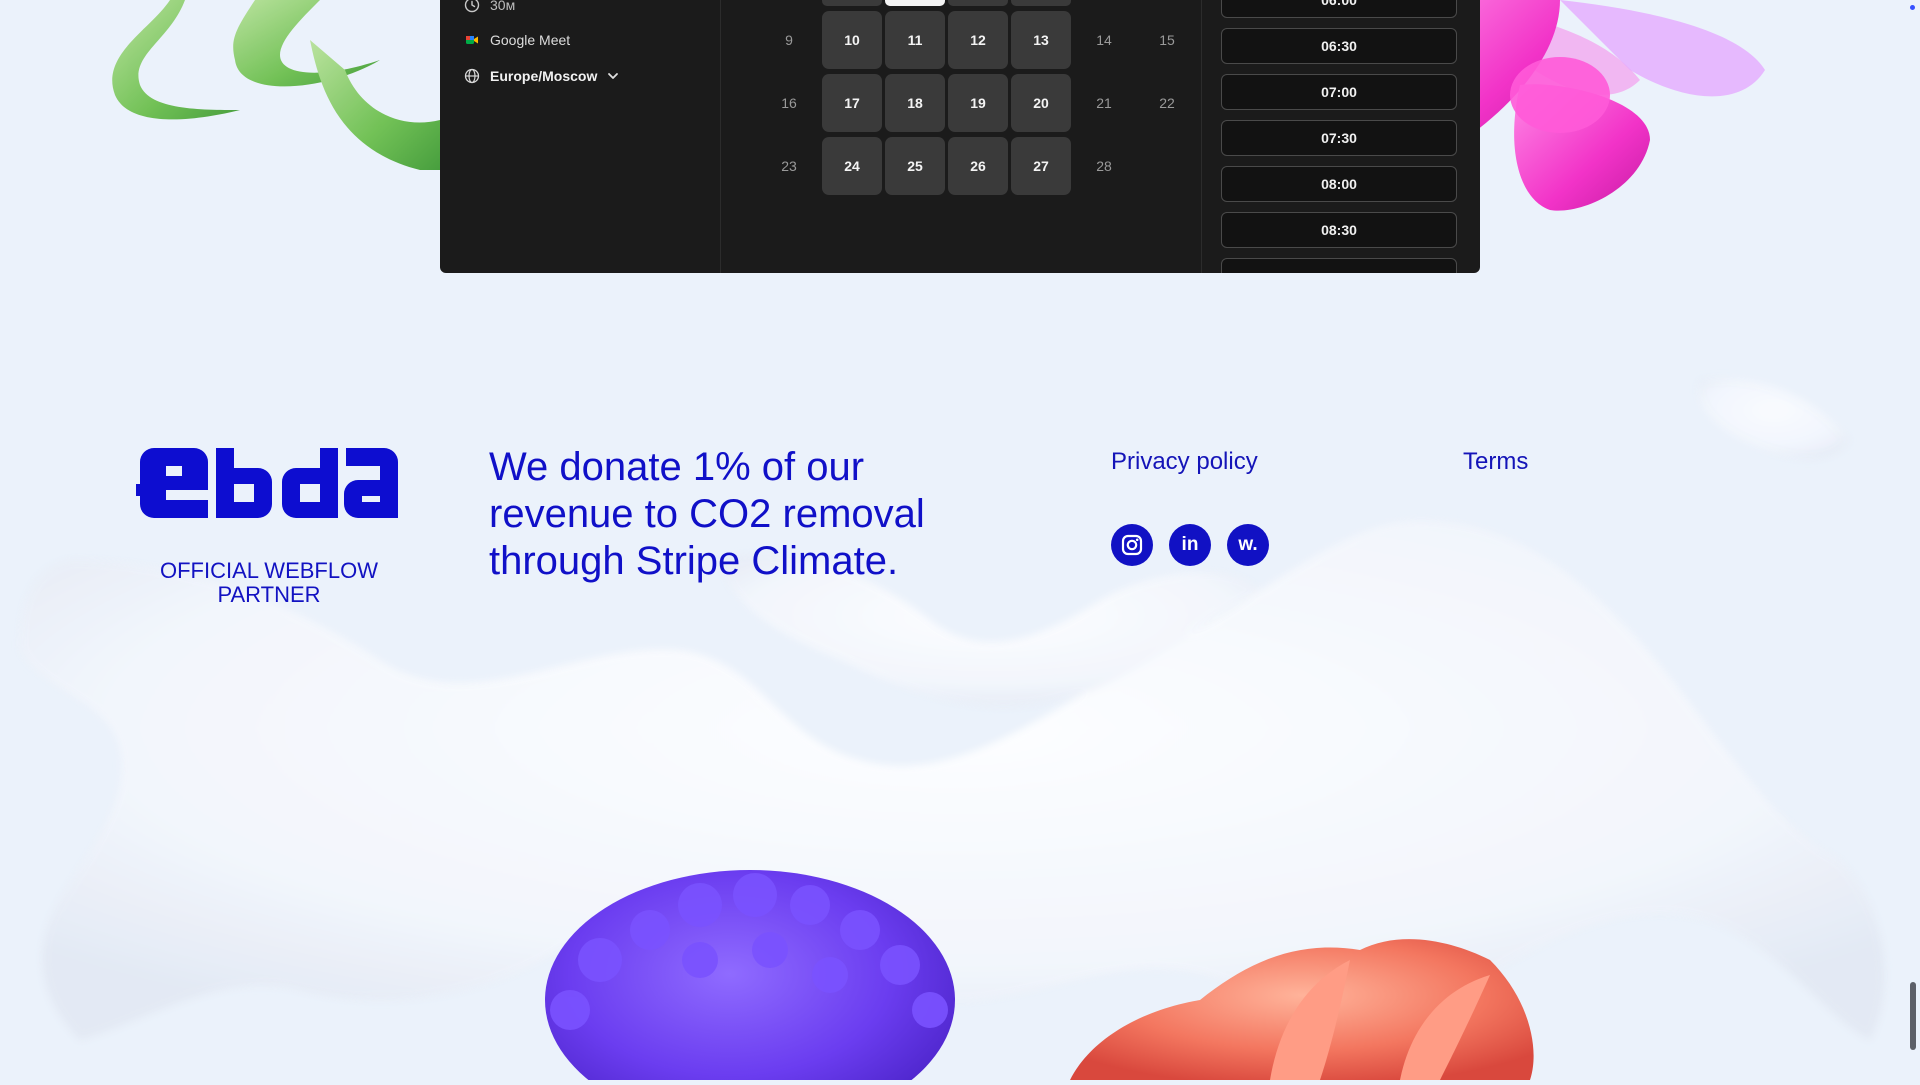 Image resolution: width=1920 pixels, height=1085 pixels. I want to click on time-slot-button: 06:00, so click(1339, 9).